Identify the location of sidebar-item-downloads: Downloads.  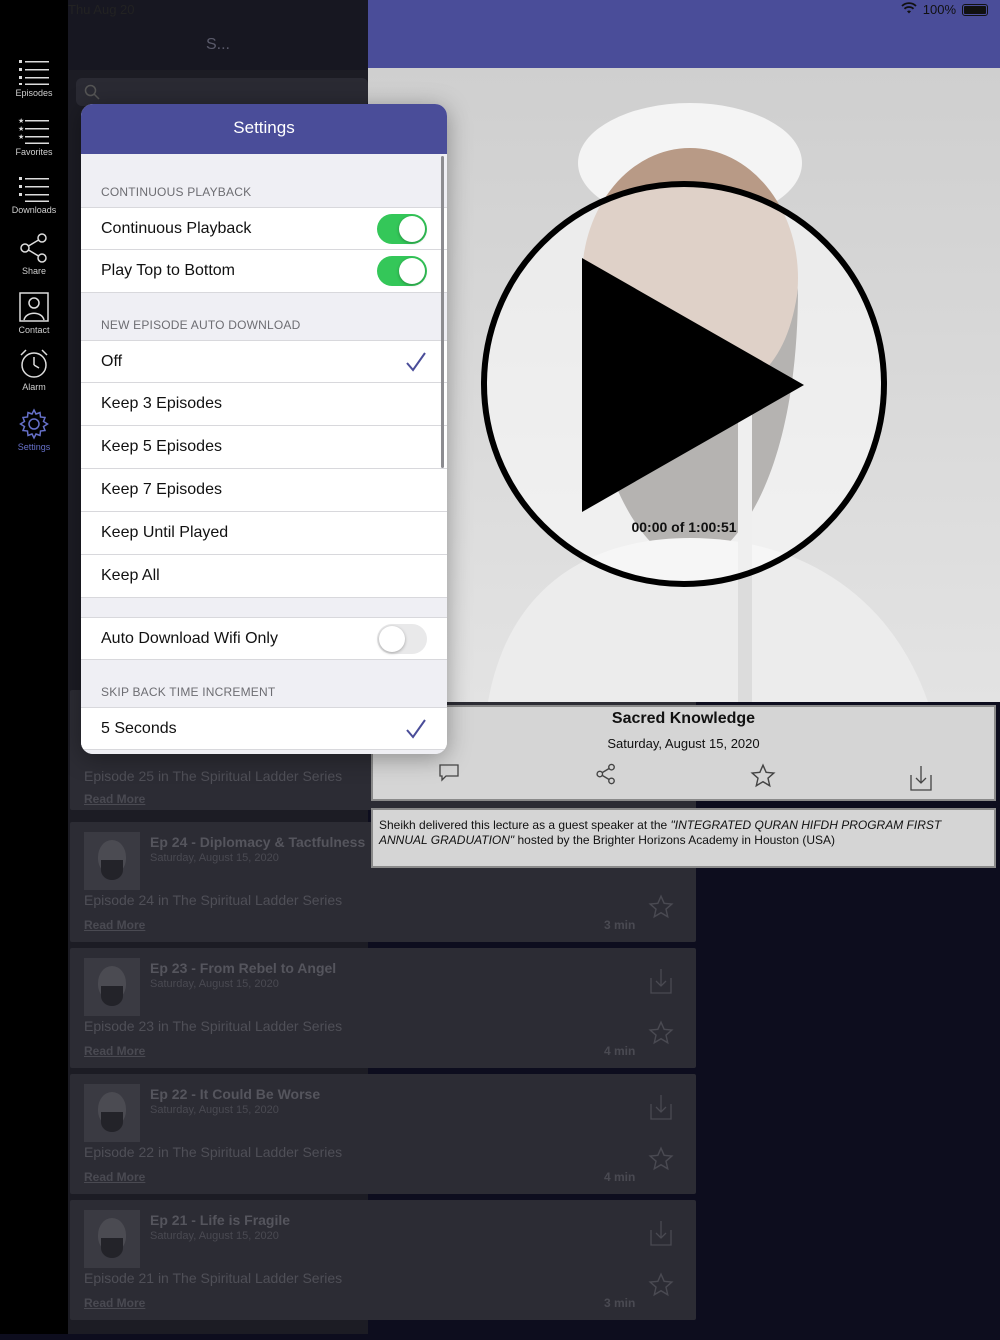
(34, 195).